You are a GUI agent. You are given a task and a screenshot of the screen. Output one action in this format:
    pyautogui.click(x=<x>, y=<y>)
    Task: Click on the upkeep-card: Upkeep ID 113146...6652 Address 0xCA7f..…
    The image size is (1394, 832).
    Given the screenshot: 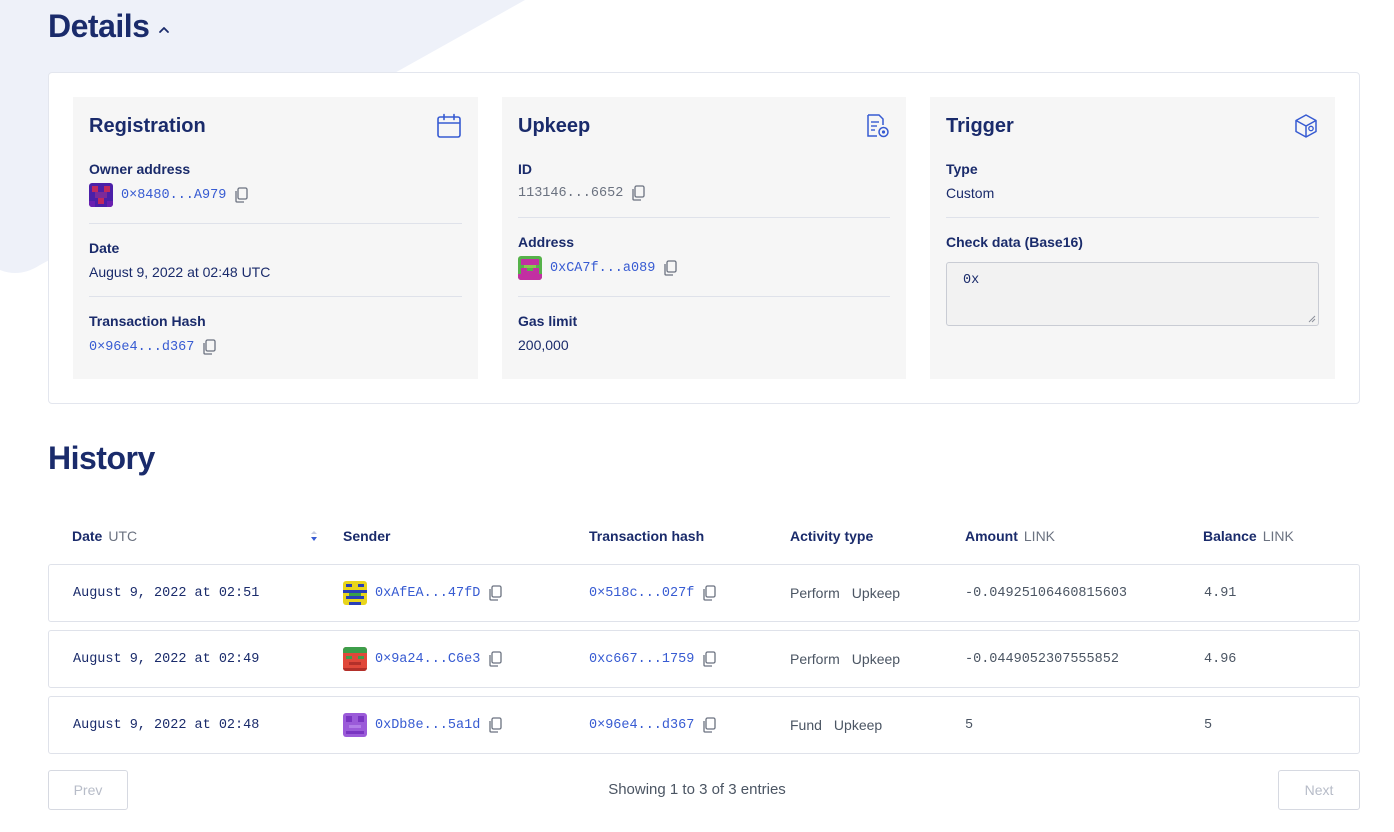 What is the action you would take?
    pyautogui.click(x=704, y=238)
    